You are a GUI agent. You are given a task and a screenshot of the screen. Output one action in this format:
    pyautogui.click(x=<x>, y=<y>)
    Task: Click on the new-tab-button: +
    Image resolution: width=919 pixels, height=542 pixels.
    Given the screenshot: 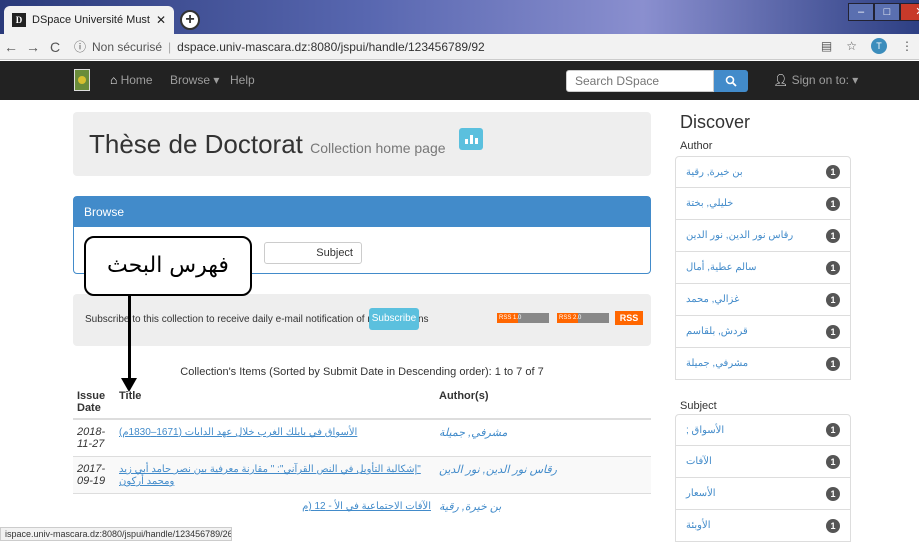 What is the action you would take?
    pyautogui.click(x=190, y=20)
    